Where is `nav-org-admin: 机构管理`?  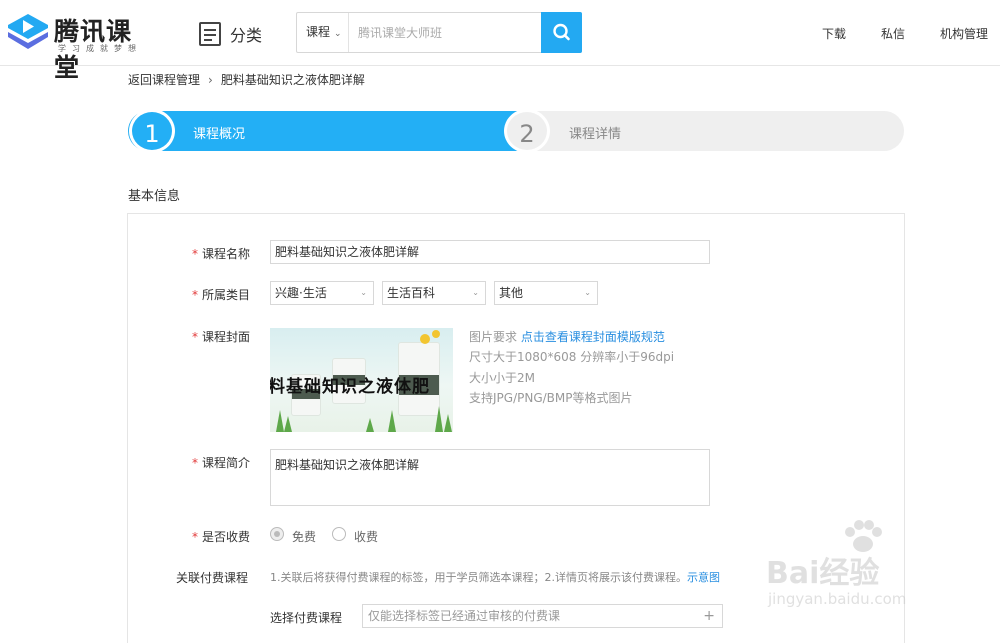 nav-org-admin: 机构管理 is located at coordinates (964, 33).